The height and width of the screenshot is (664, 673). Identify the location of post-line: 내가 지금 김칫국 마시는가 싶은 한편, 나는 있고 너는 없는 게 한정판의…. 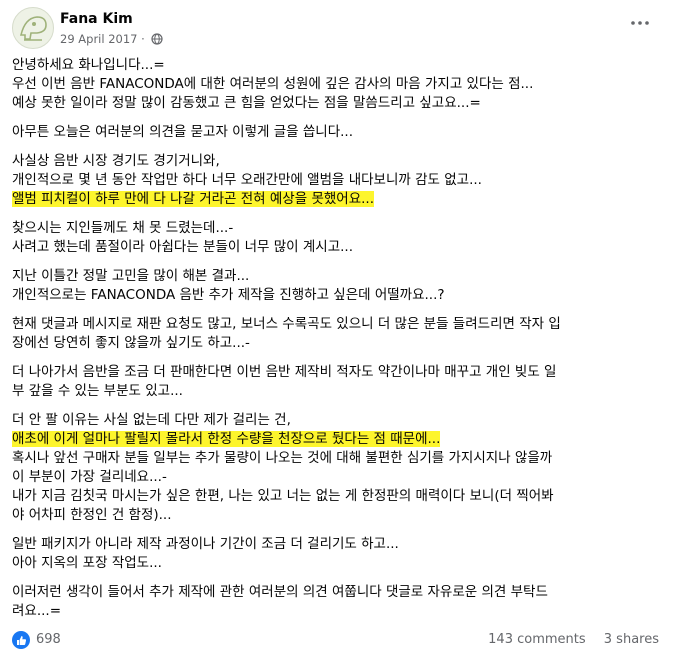
(283, 496).